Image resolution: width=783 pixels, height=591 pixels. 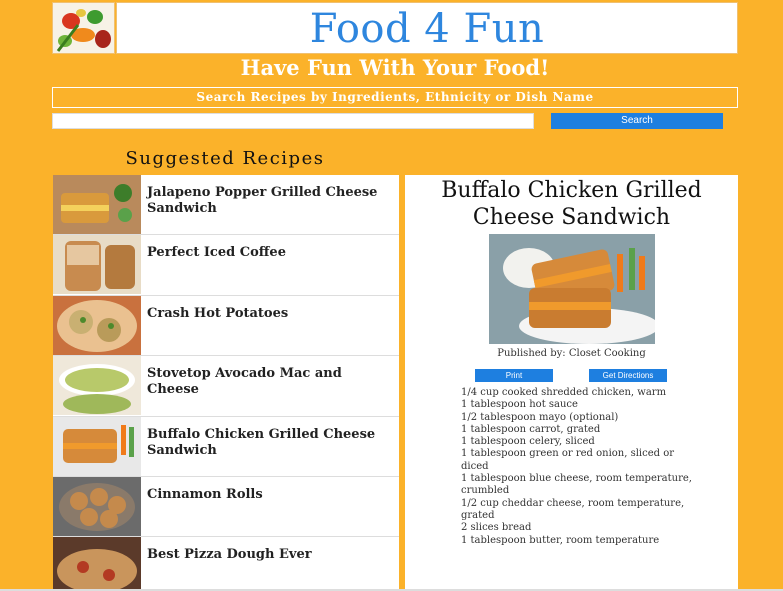 What do you see at coordinates (571, 353) in the screenshot?
I see `recipe-publisher: Published by: Closet Cooking` at bounding box center [571, 353].